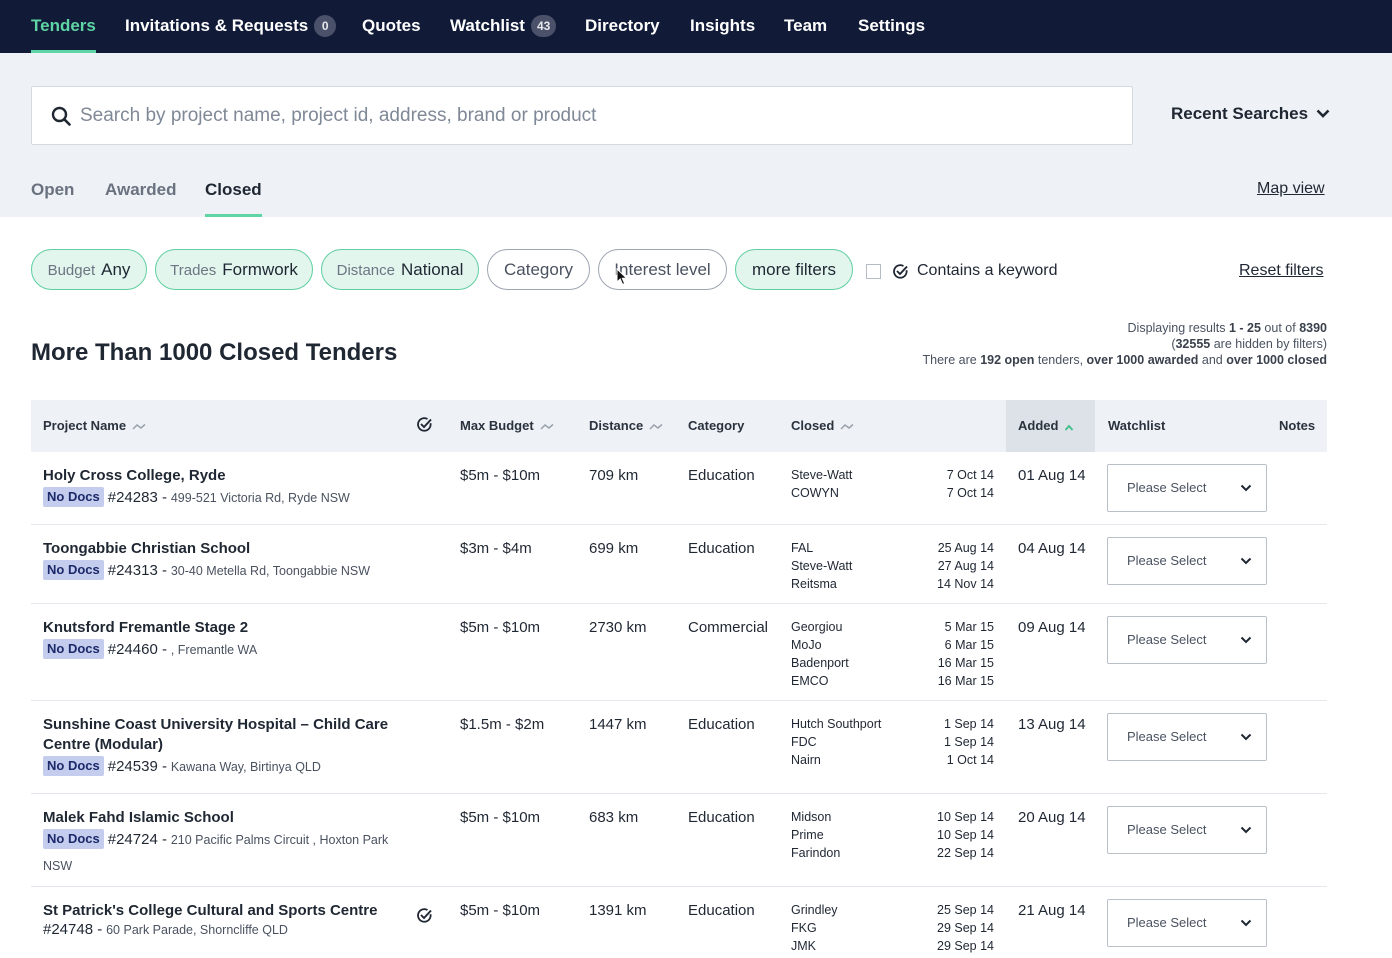 The width and height of the screenshot is (1392, 958). What do you see at coordinates (716, 426) in the screenshot?
I see `col-category: Category` at bounding box center [716, 426].